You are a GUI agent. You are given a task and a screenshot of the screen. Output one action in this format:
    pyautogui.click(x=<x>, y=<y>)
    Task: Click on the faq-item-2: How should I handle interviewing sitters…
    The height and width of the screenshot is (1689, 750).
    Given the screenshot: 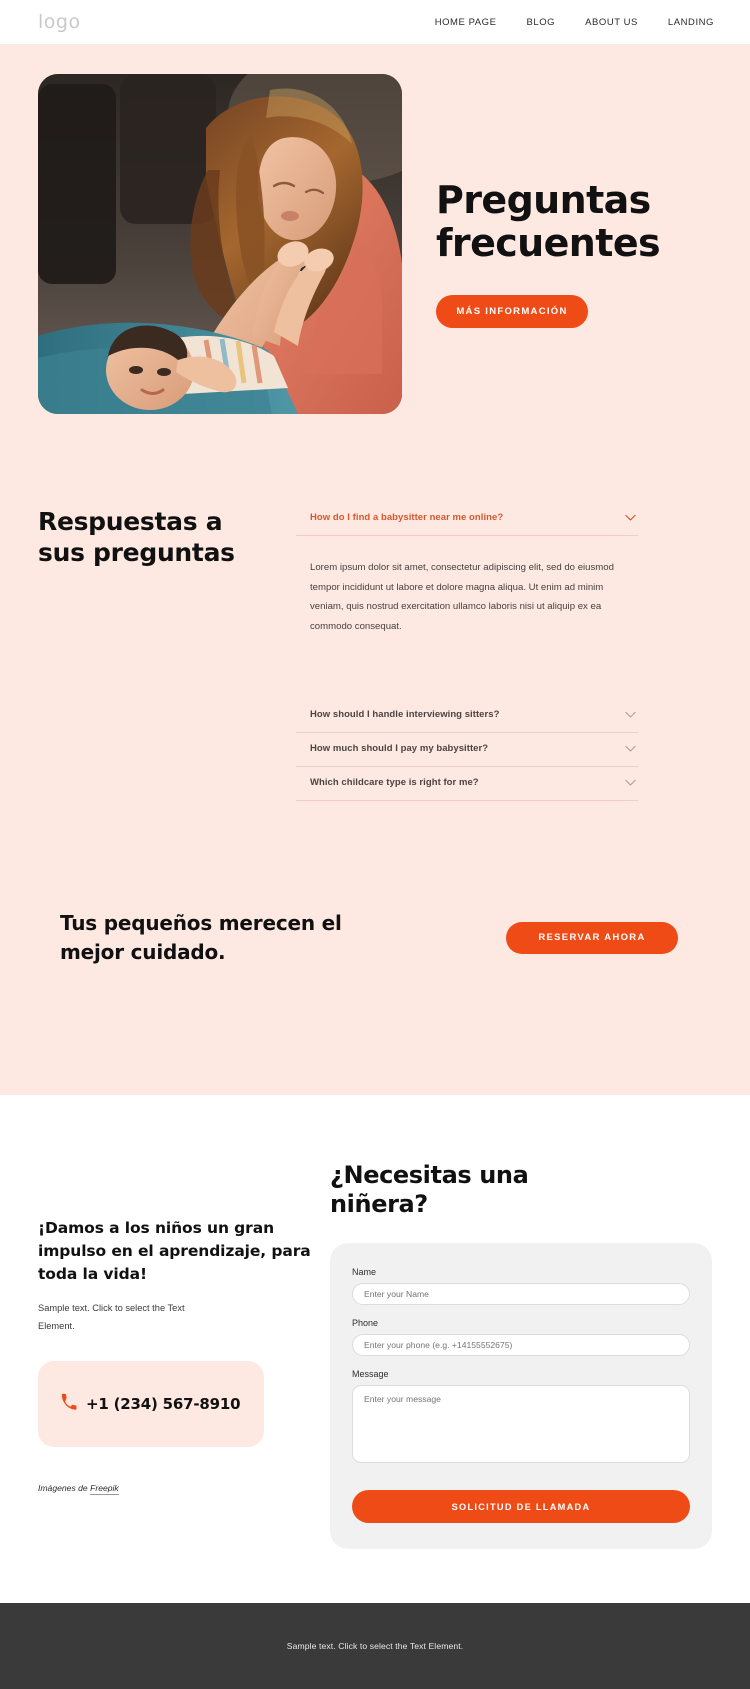 What is the action you would take?
    pyautogui.click(x=467, y=716)
    